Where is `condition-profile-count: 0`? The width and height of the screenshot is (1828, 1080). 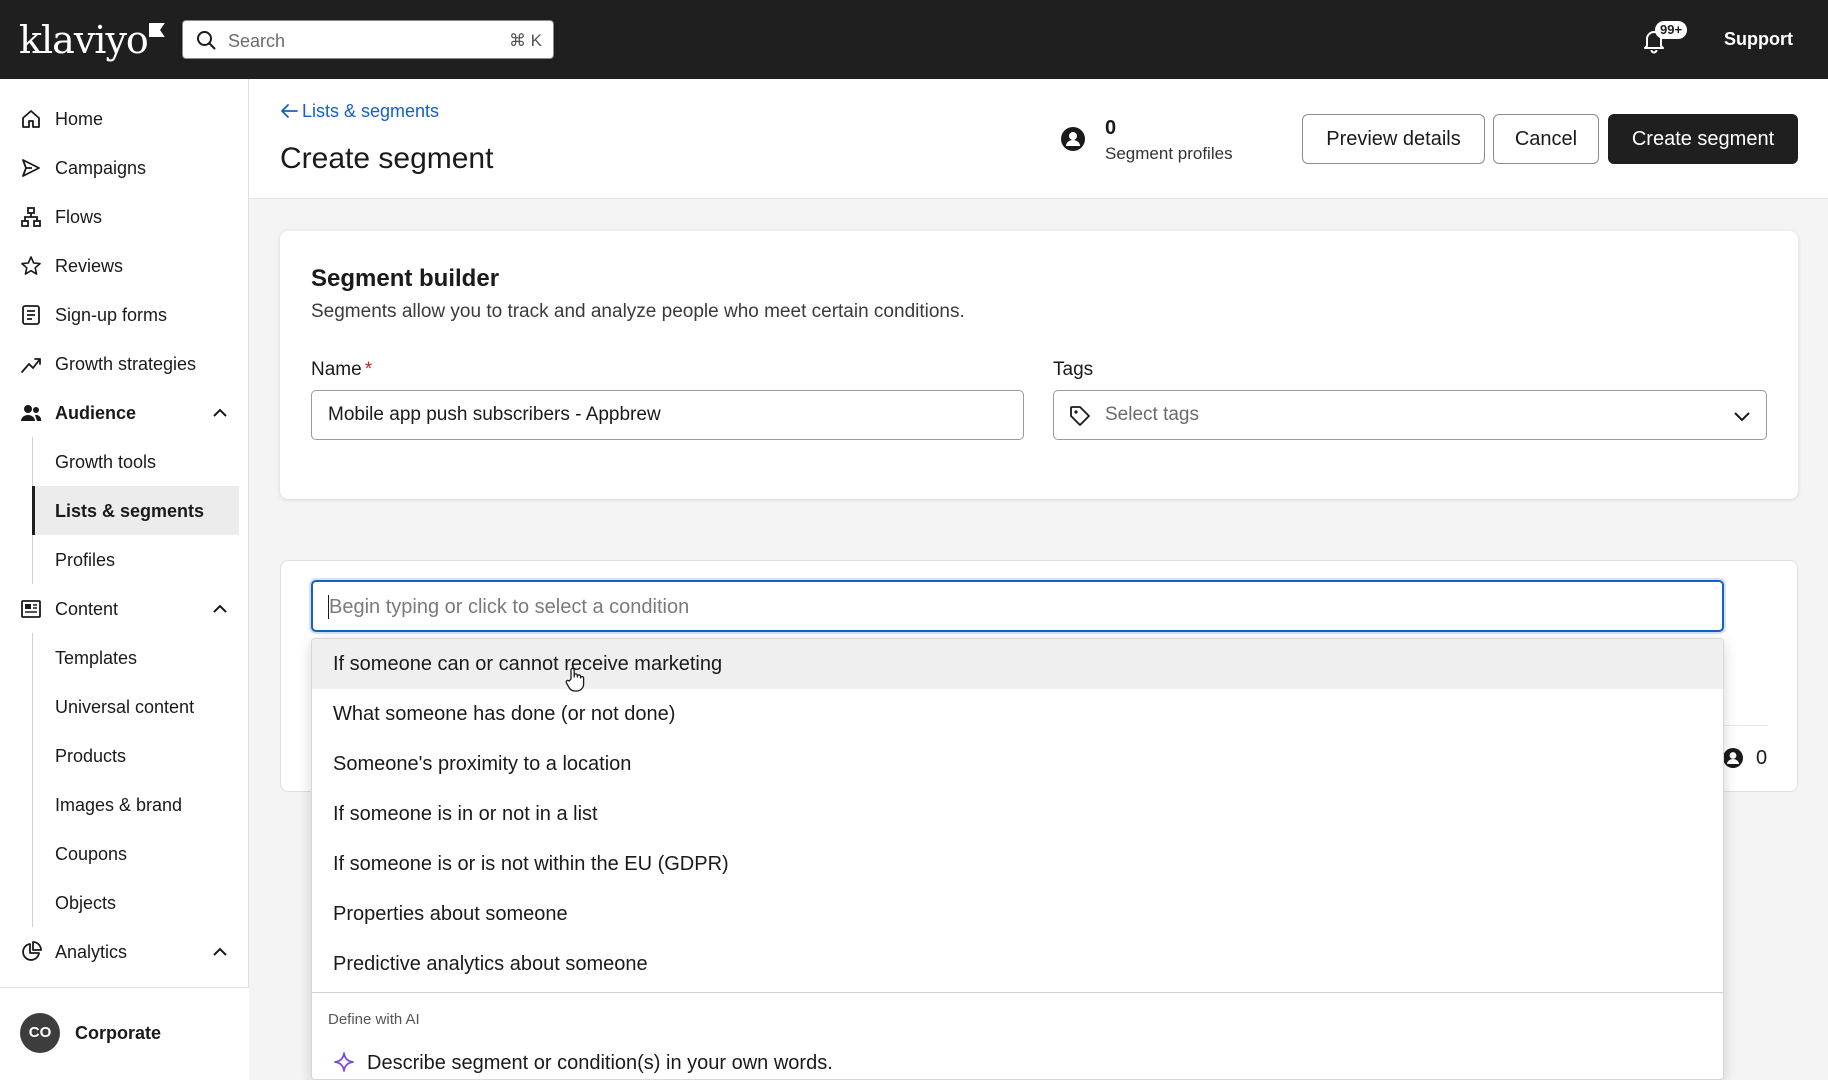
condition-profile-count: 0 is located at coordinates (1762, 758).